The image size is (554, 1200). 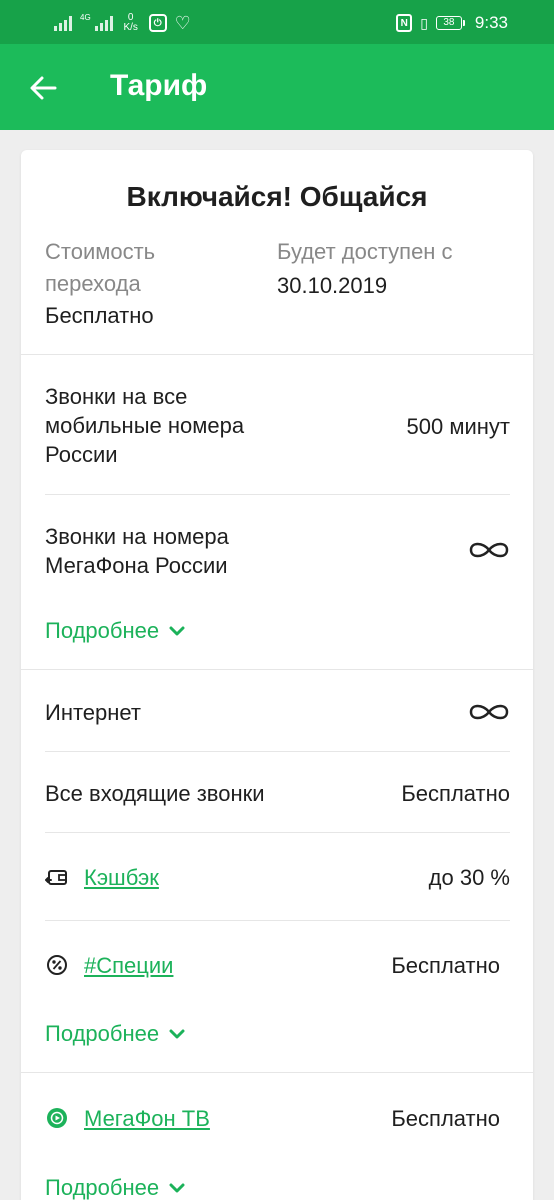 I want to click on back-button, so click(x=43, y=88).